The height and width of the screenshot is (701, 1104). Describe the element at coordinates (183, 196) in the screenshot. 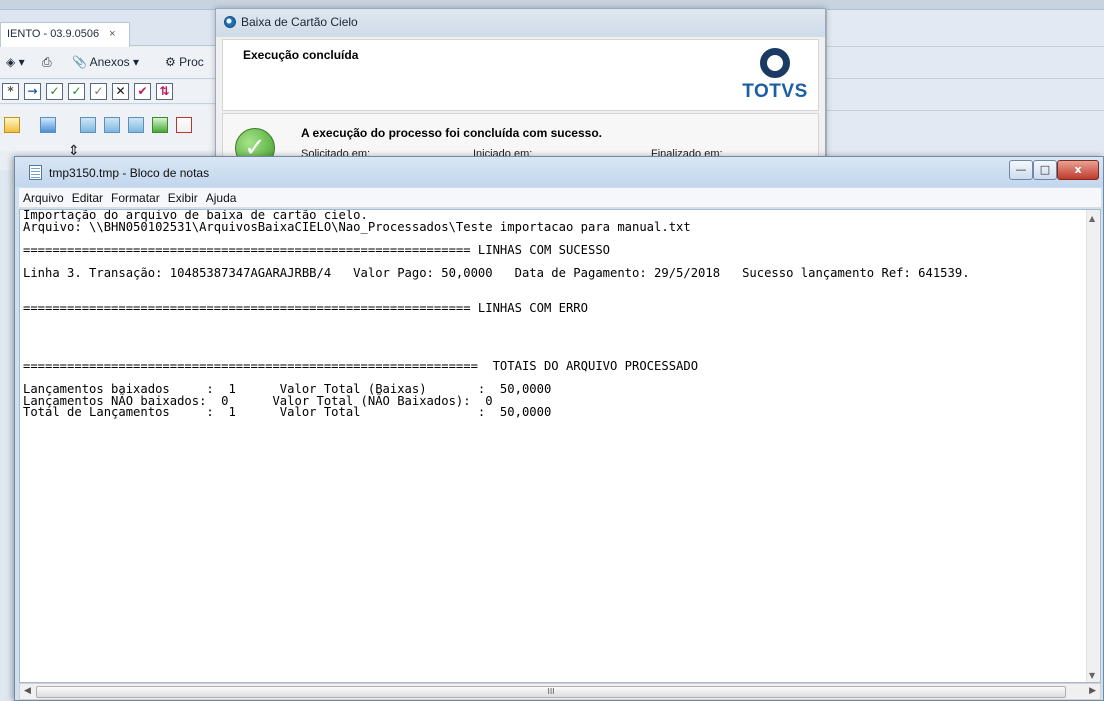

I see `menu-exibir: Exibir` at that location.